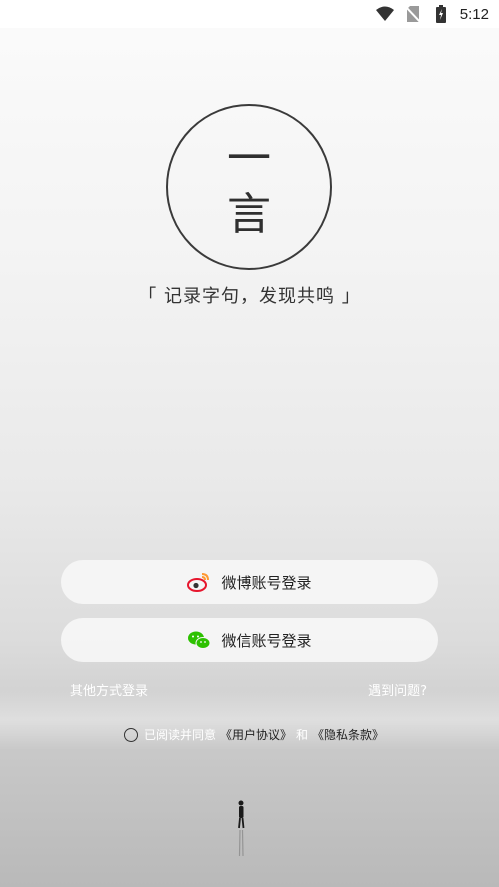  I want to click on weibo-login-button: 微博账号登录, so click(249, 582).